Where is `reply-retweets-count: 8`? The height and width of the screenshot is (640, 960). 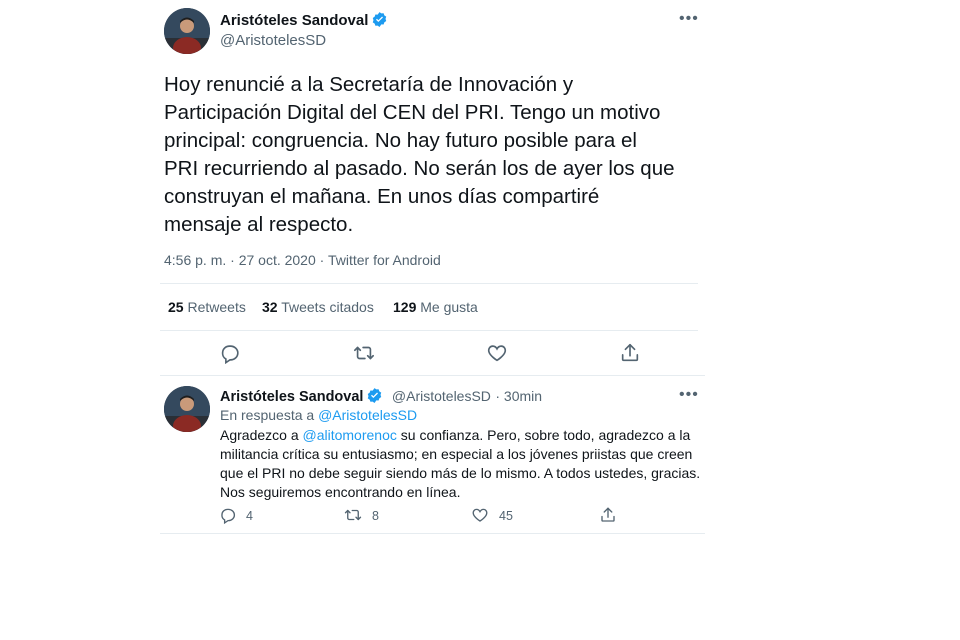 reply-retweets-count: 8 is located at coordinates (375, 516).